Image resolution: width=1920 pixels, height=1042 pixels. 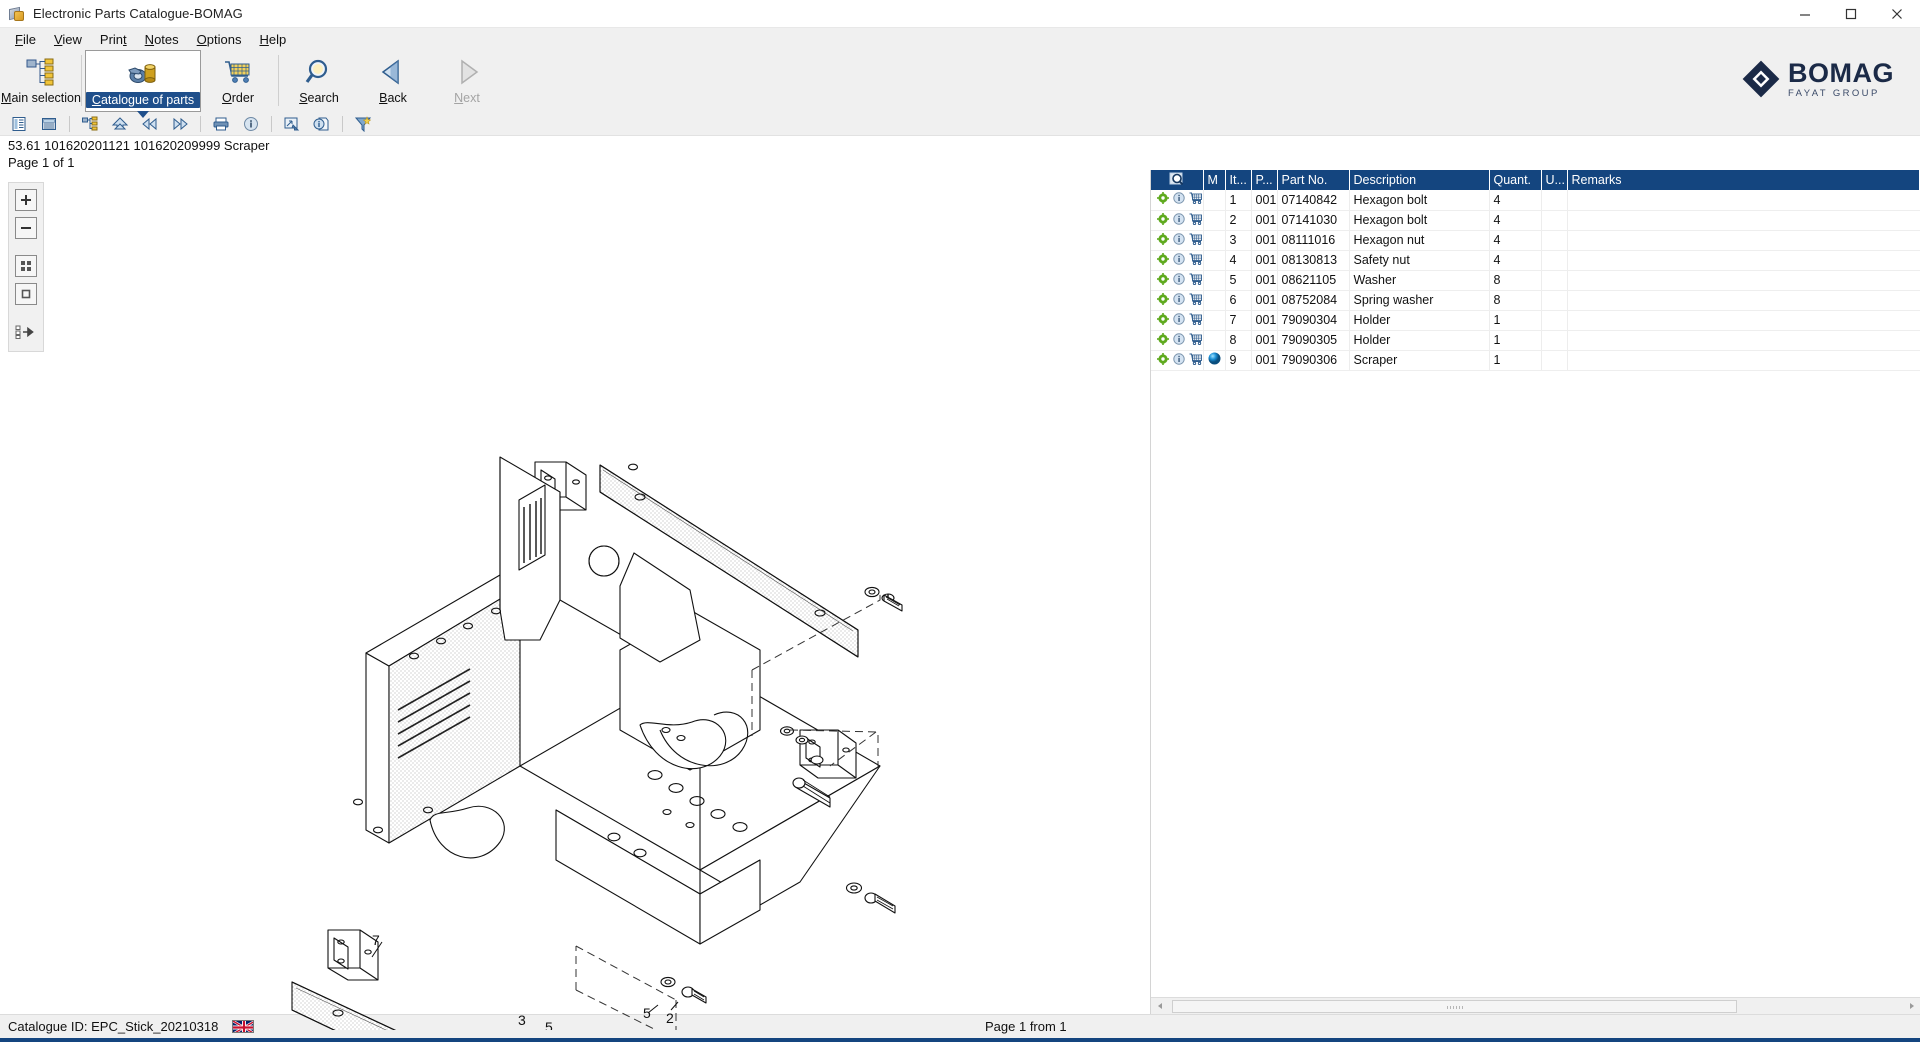 What do you see at coordinates (393, 72) in the screenshot?
I see `back-arrow-icon` at bounding box center [393, 72].